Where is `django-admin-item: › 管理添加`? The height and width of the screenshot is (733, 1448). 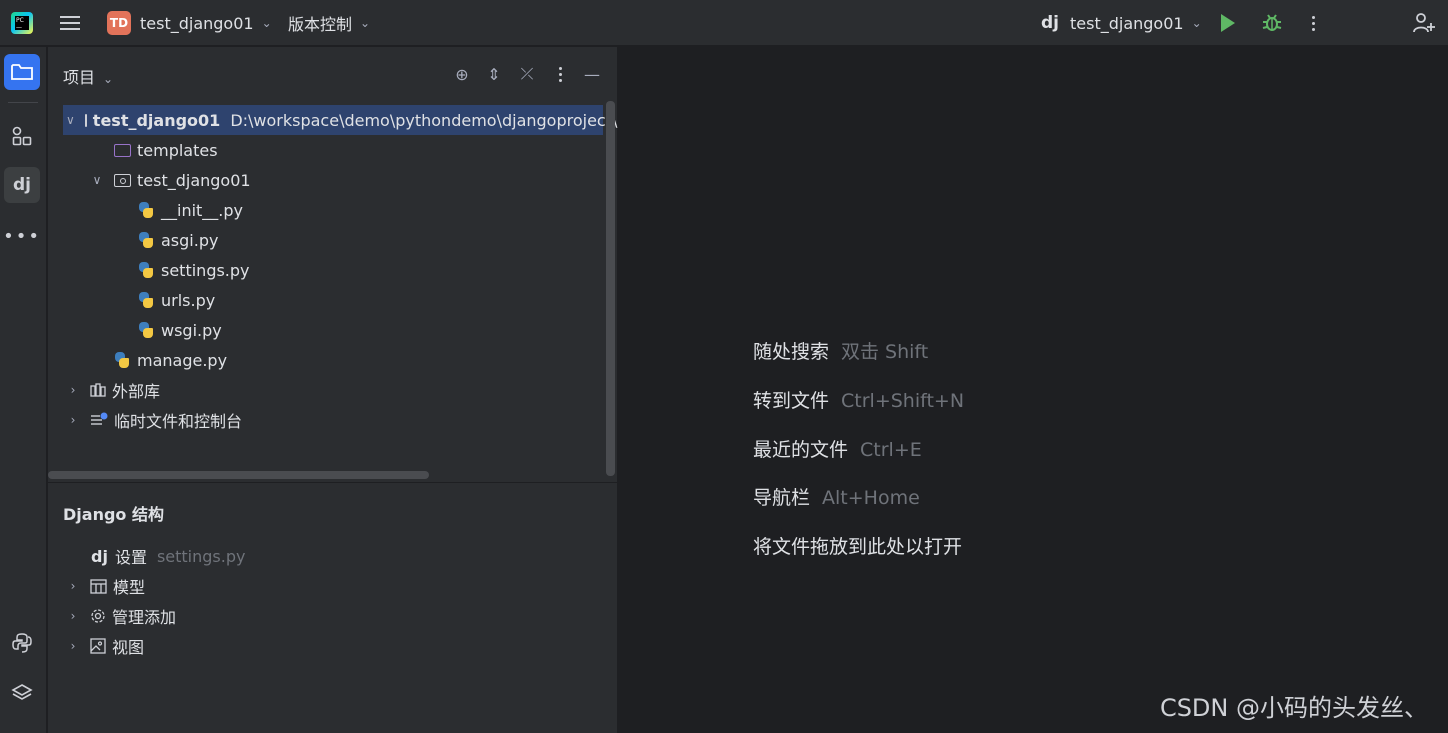
django-admin-item: › 管理添加 is located at coordinates (121, 616).